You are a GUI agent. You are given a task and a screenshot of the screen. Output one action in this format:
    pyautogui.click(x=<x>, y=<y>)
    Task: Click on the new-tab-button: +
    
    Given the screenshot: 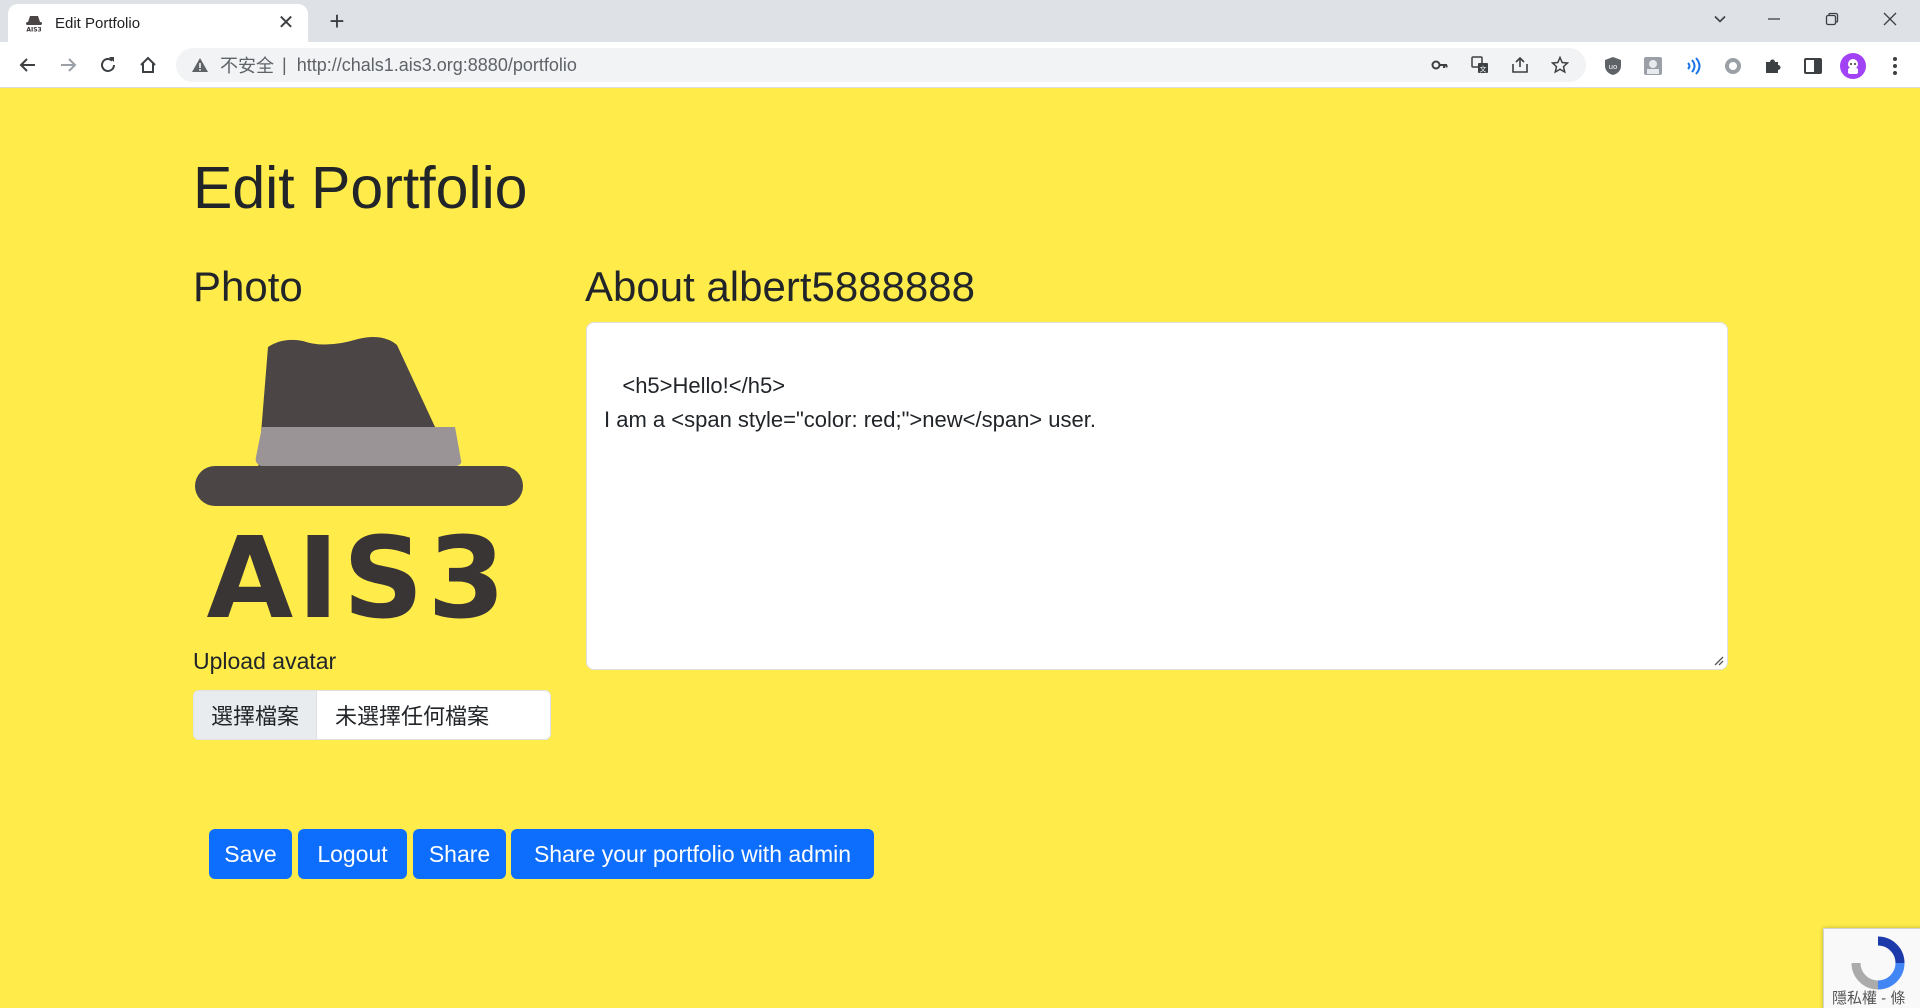 What is the action you would take?
    pyautogui.click(x=337, y=22)
    